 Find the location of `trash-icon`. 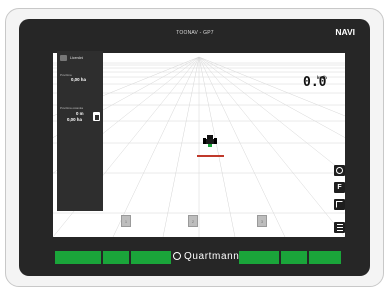

trash-icon is located at coordinates (96, 116).